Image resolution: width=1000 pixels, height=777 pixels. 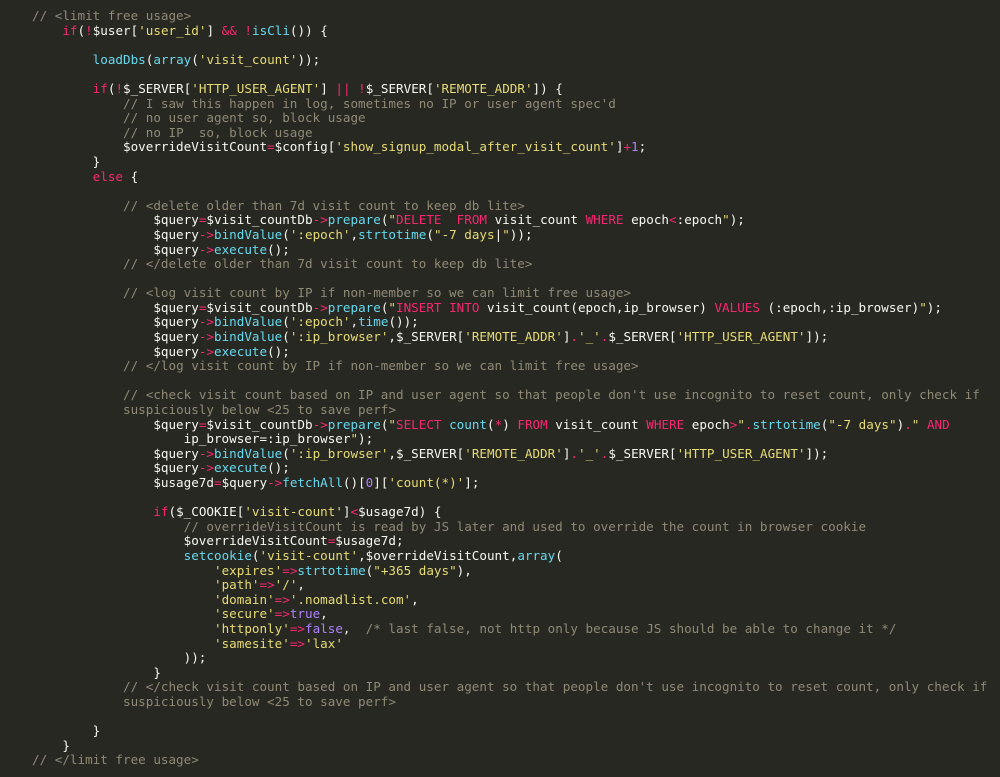 I want to click on code-string: 'httponly', so click(x=251, y=628).